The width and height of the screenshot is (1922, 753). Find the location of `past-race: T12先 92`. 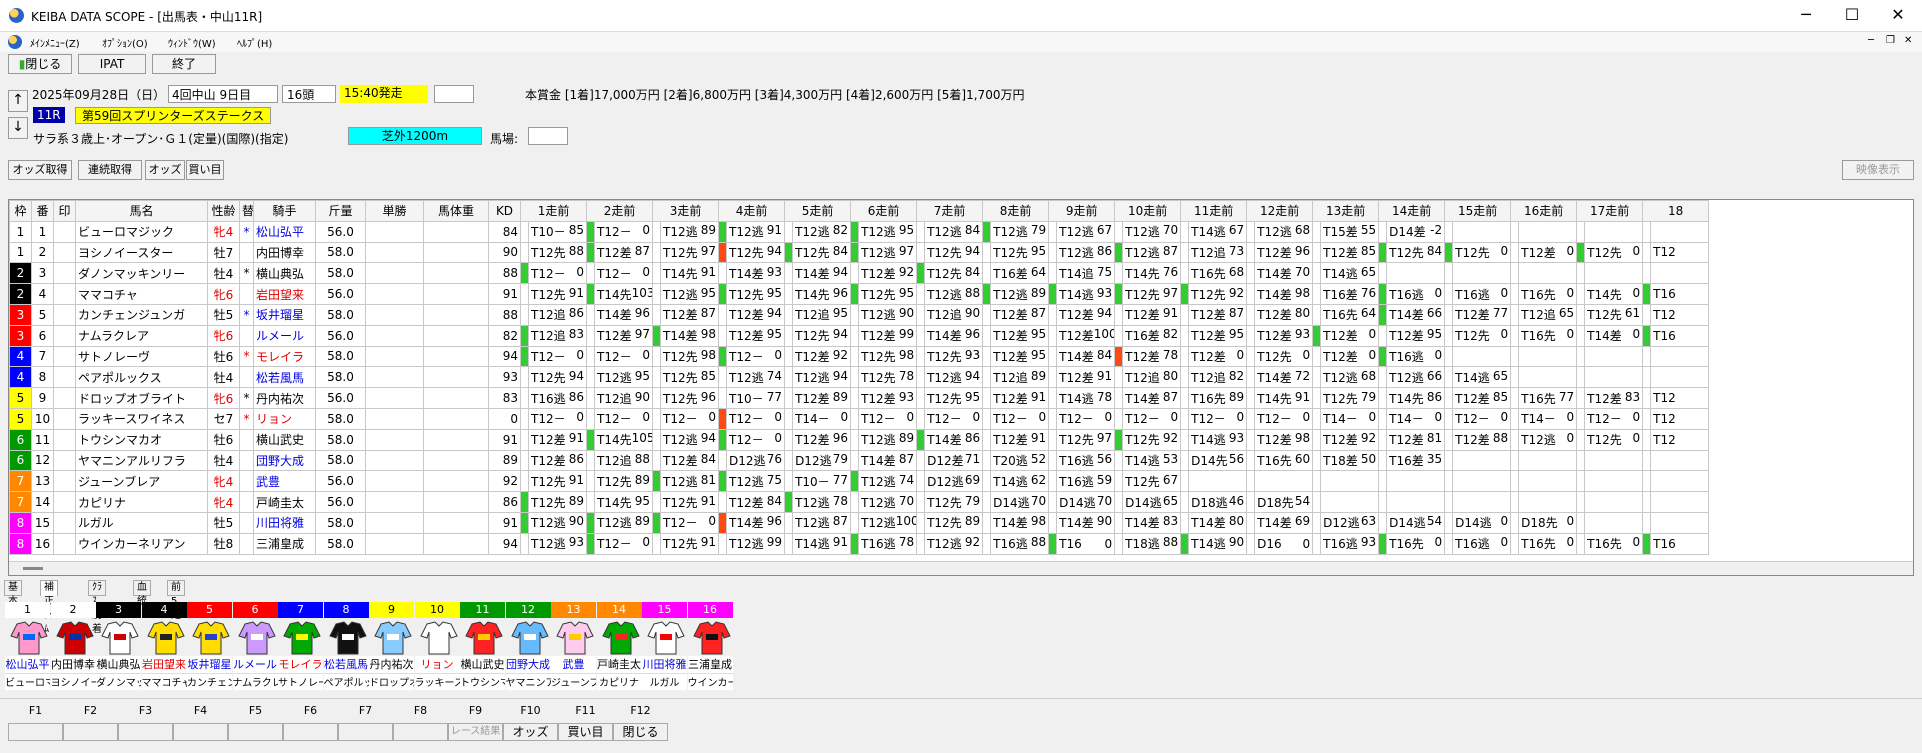

past-race: T12先 92 is located at coordinates (1218, 294).